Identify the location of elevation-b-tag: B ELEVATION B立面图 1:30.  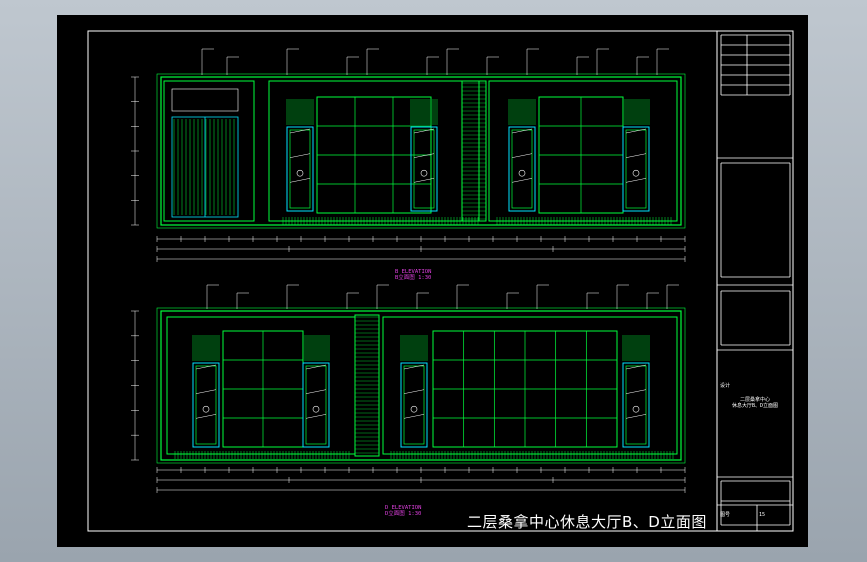
(413, 275).